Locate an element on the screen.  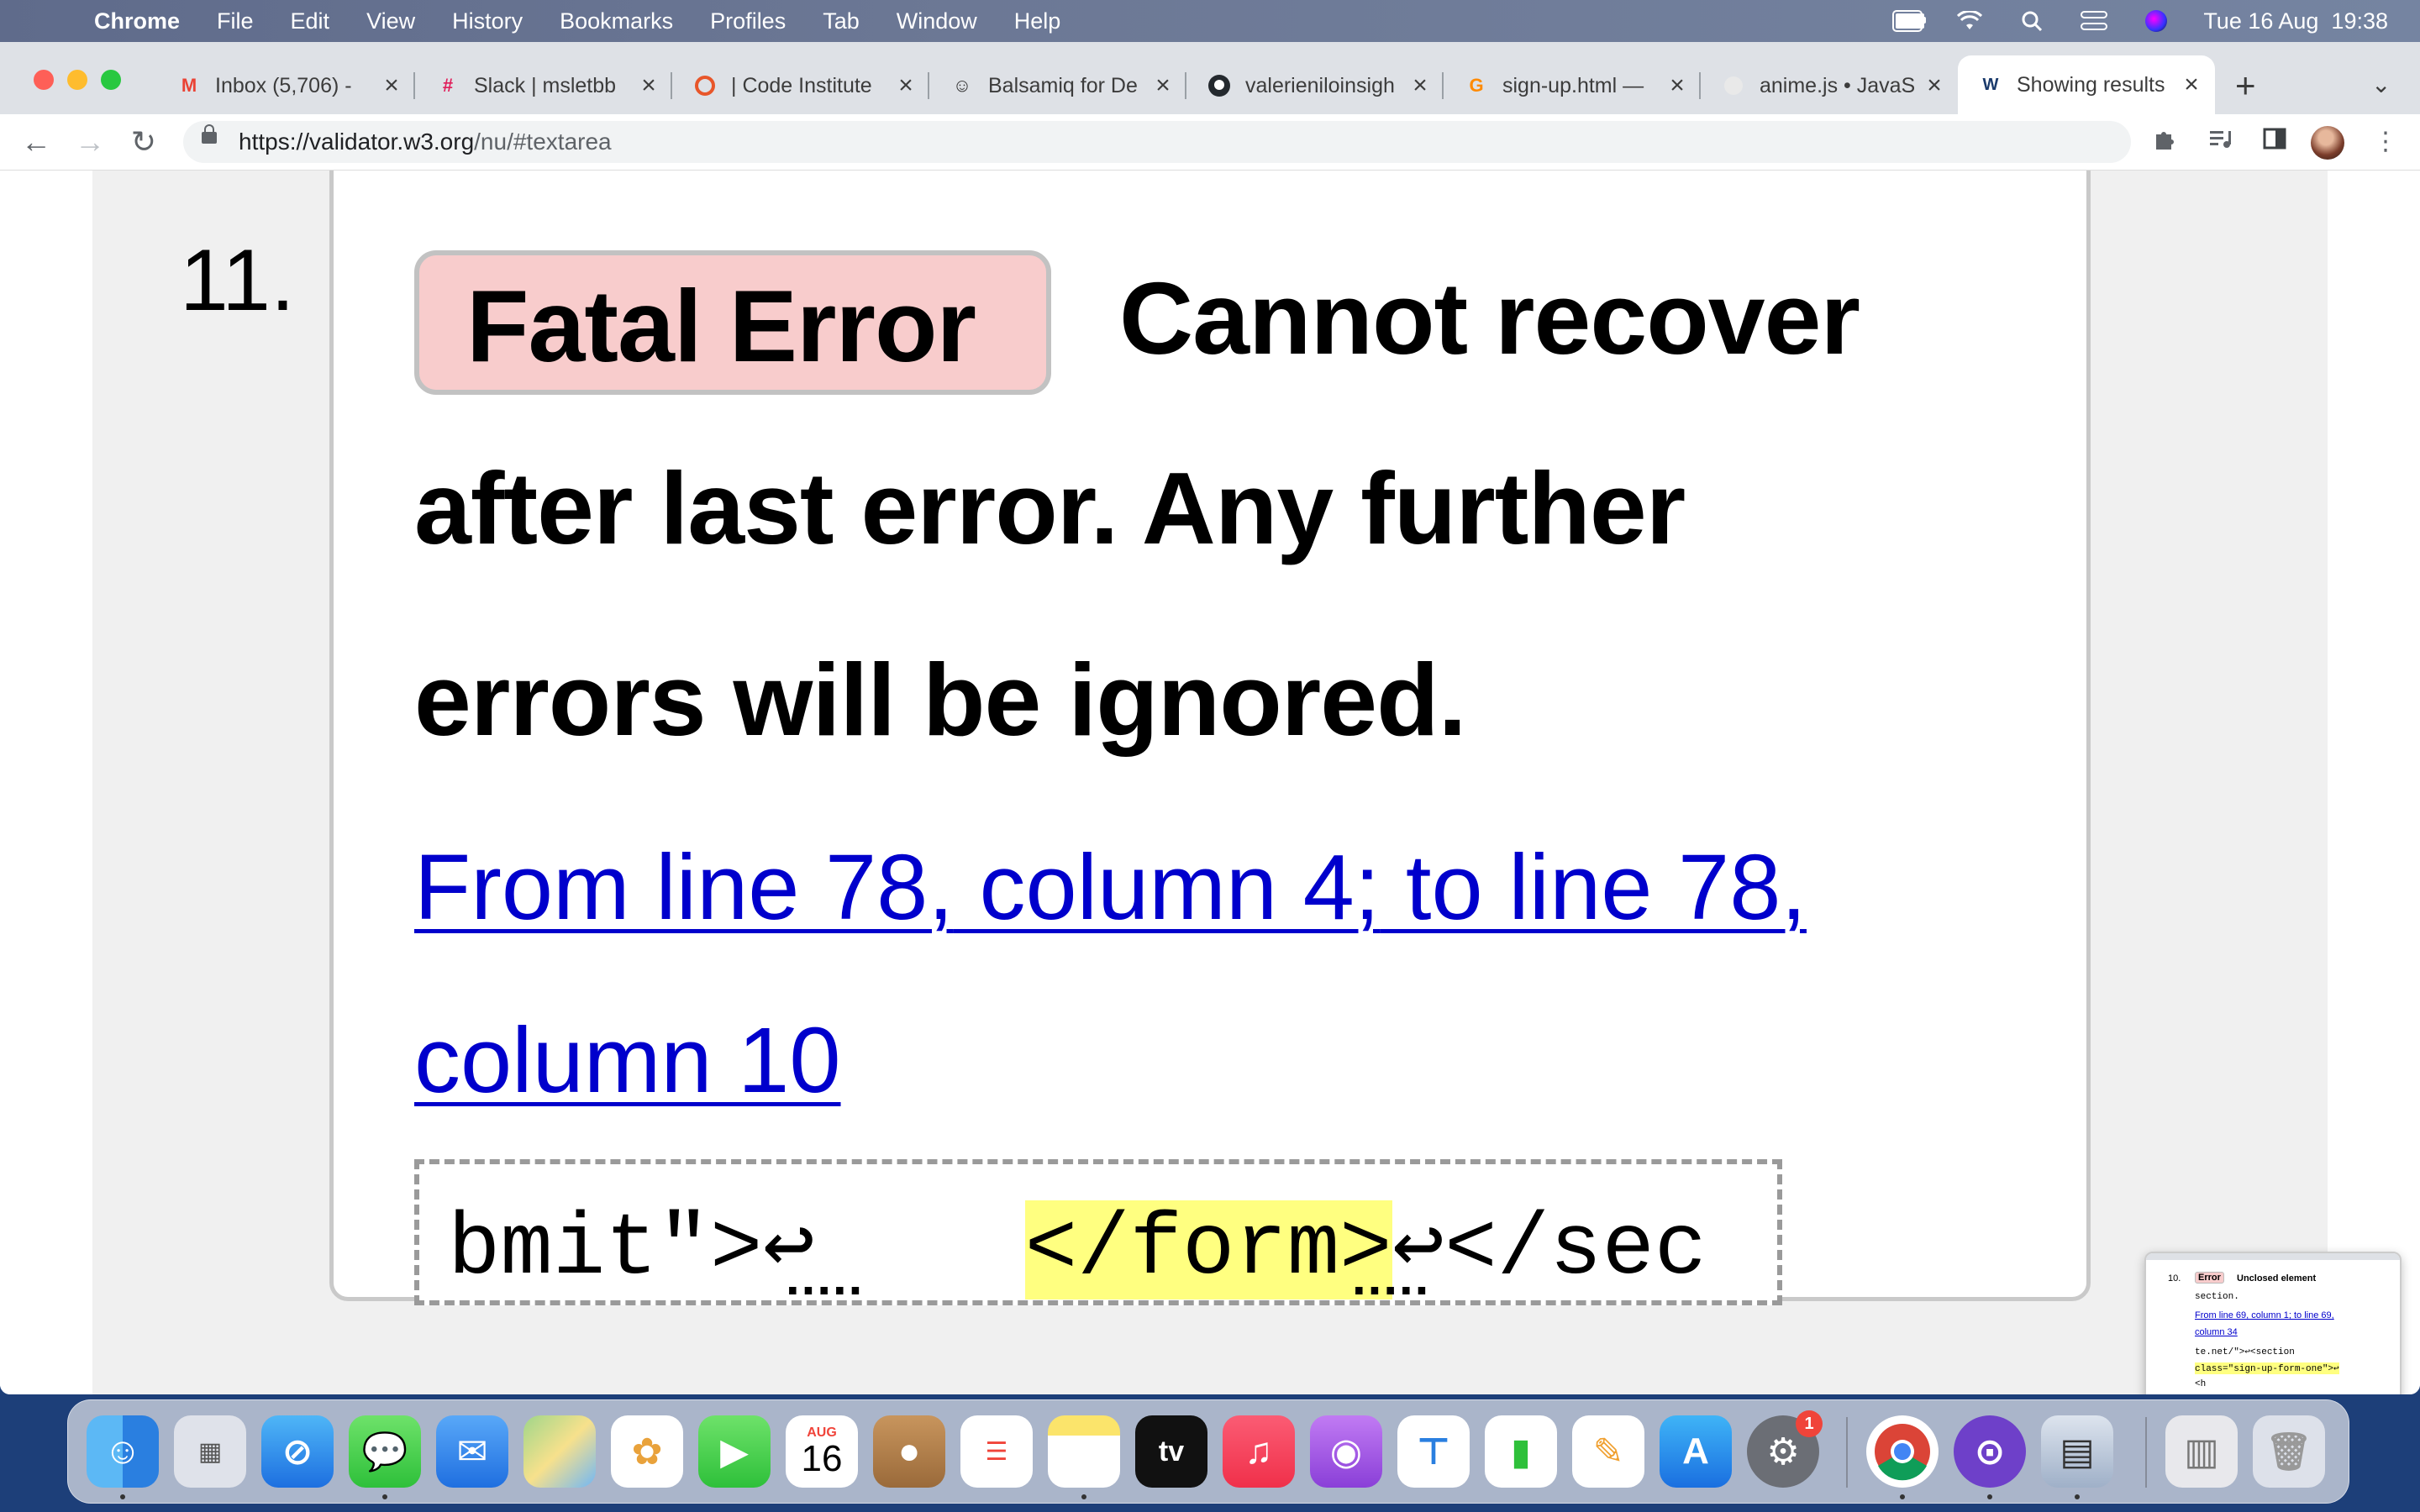
menu-app-name: Chrome is located at coordinates (137, 21).